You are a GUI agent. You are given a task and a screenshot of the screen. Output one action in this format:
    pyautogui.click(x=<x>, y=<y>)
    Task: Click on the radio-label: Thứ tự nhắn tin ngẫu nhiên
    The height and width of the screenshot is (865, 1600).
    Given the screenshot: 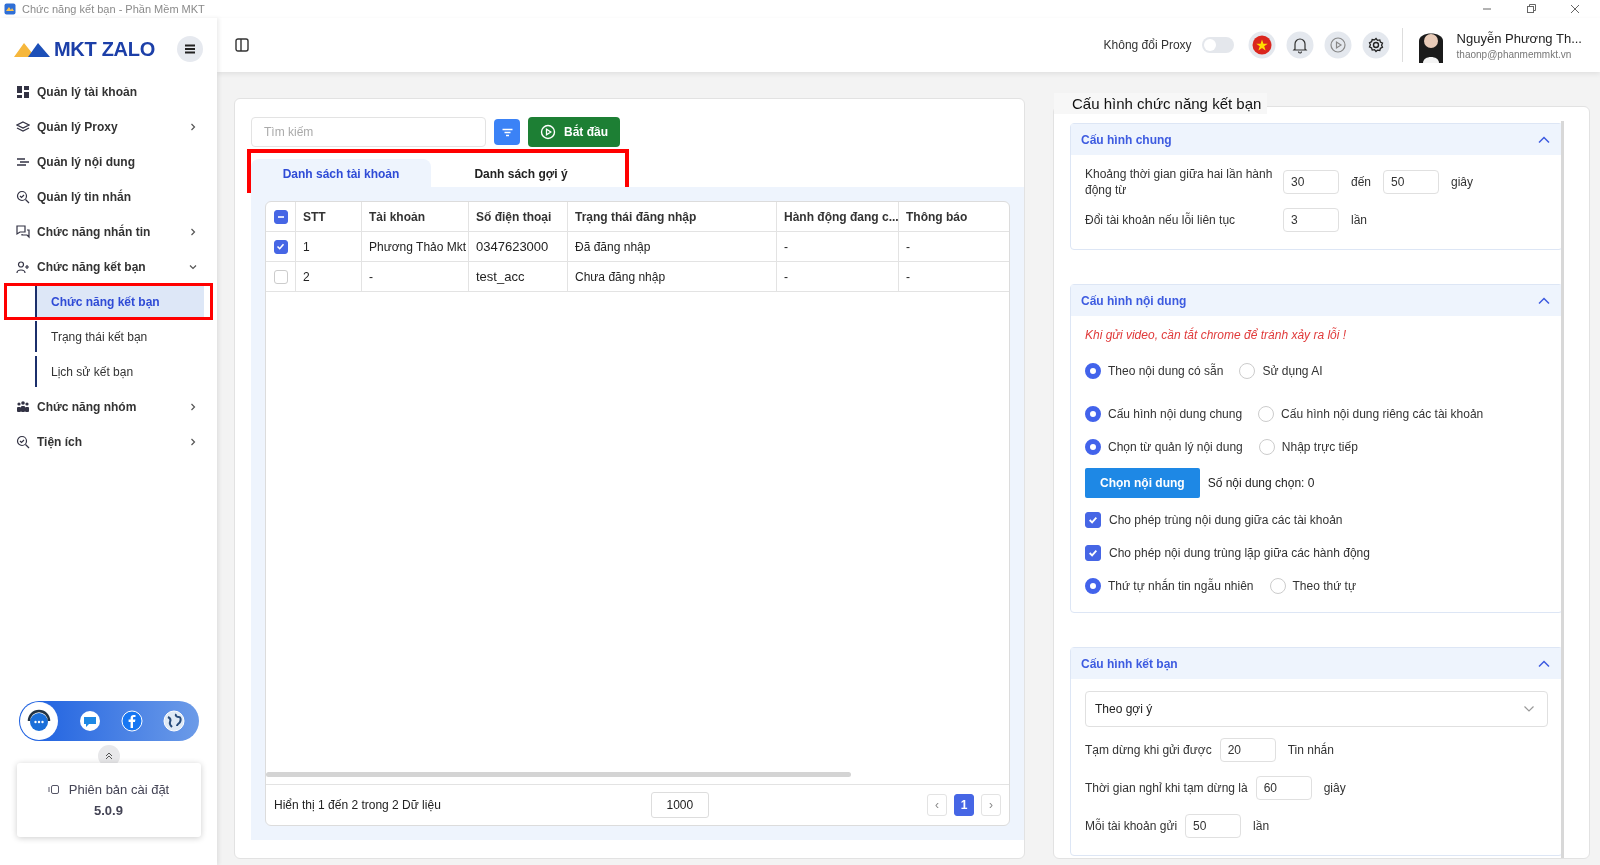 What is the action you would take?
    pyautogui.click(x=1181, y=585)
    